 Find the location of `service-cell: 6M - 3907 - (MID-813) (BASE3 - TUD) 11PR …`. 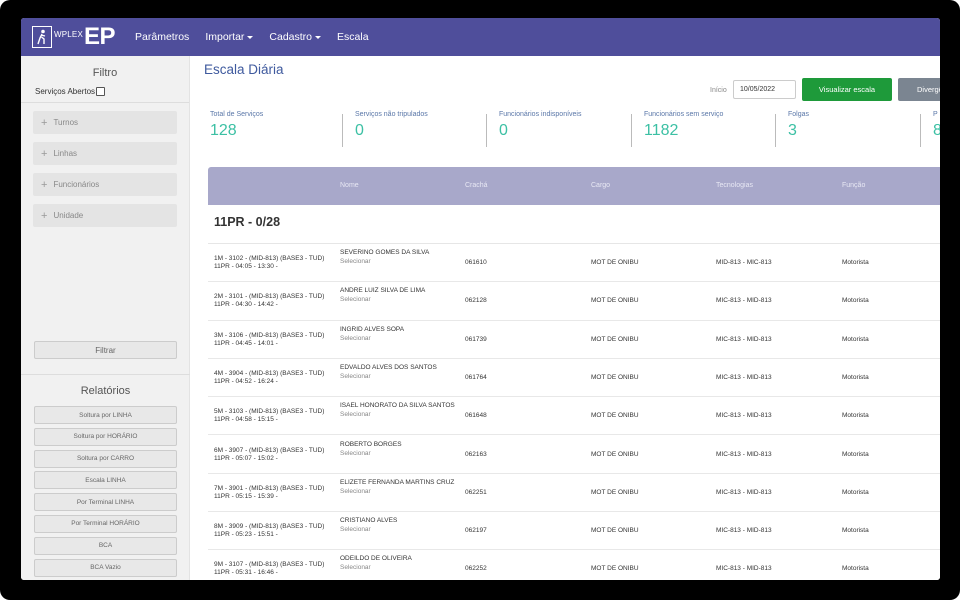

service-cell: 6M - 3907 - (MID-813) (BASE3 - TUD) 11PR … is located at coordinates (276, 455).